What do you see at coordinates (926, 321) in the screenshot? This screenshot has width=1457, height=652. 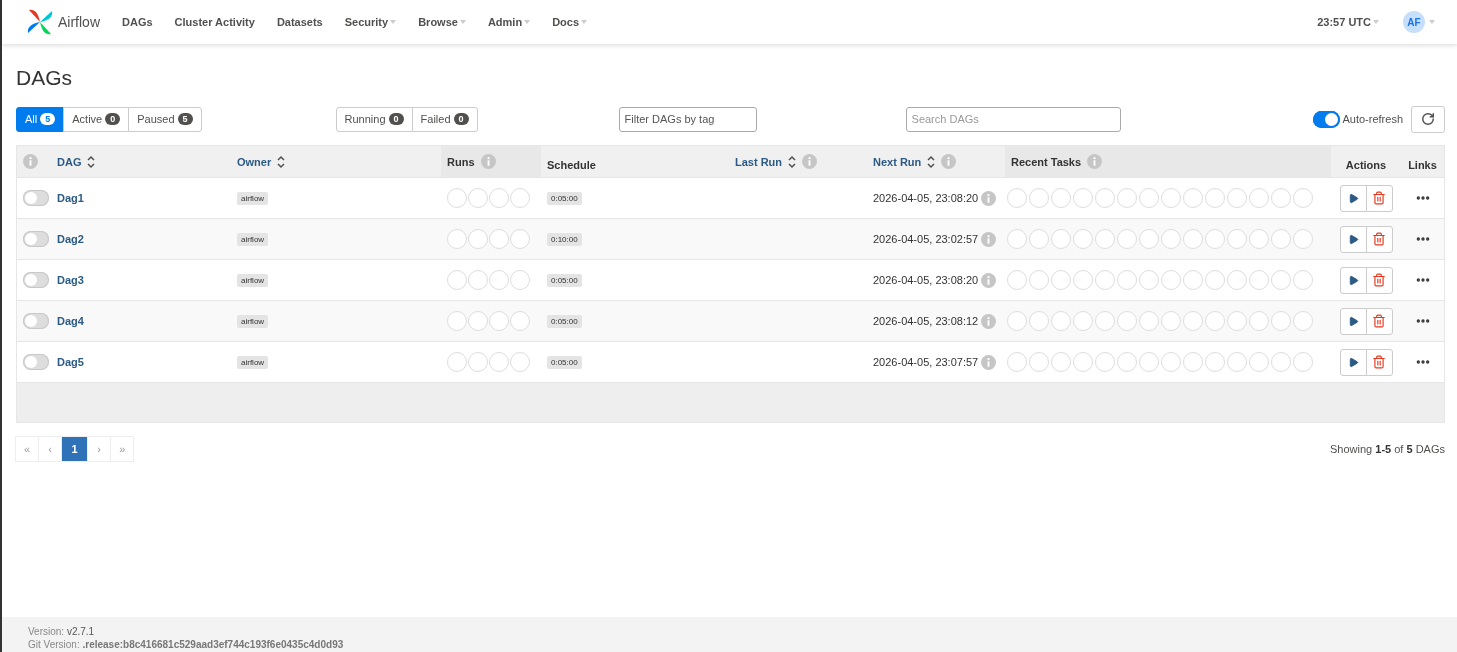 I see `next-run-date: 2026-04-05, 23:08:12` at bounding box center [926, 321].